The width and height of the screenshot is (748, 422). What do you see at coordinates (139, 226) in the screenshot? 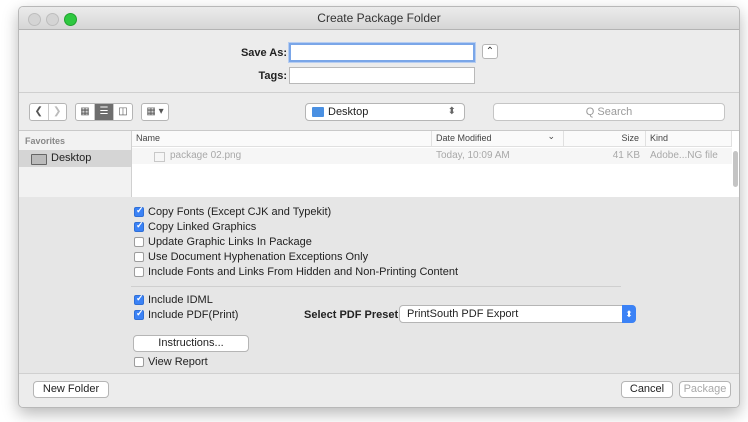
I see `copy-linked-graphics-checkbox` at bounding box center [139, 226].